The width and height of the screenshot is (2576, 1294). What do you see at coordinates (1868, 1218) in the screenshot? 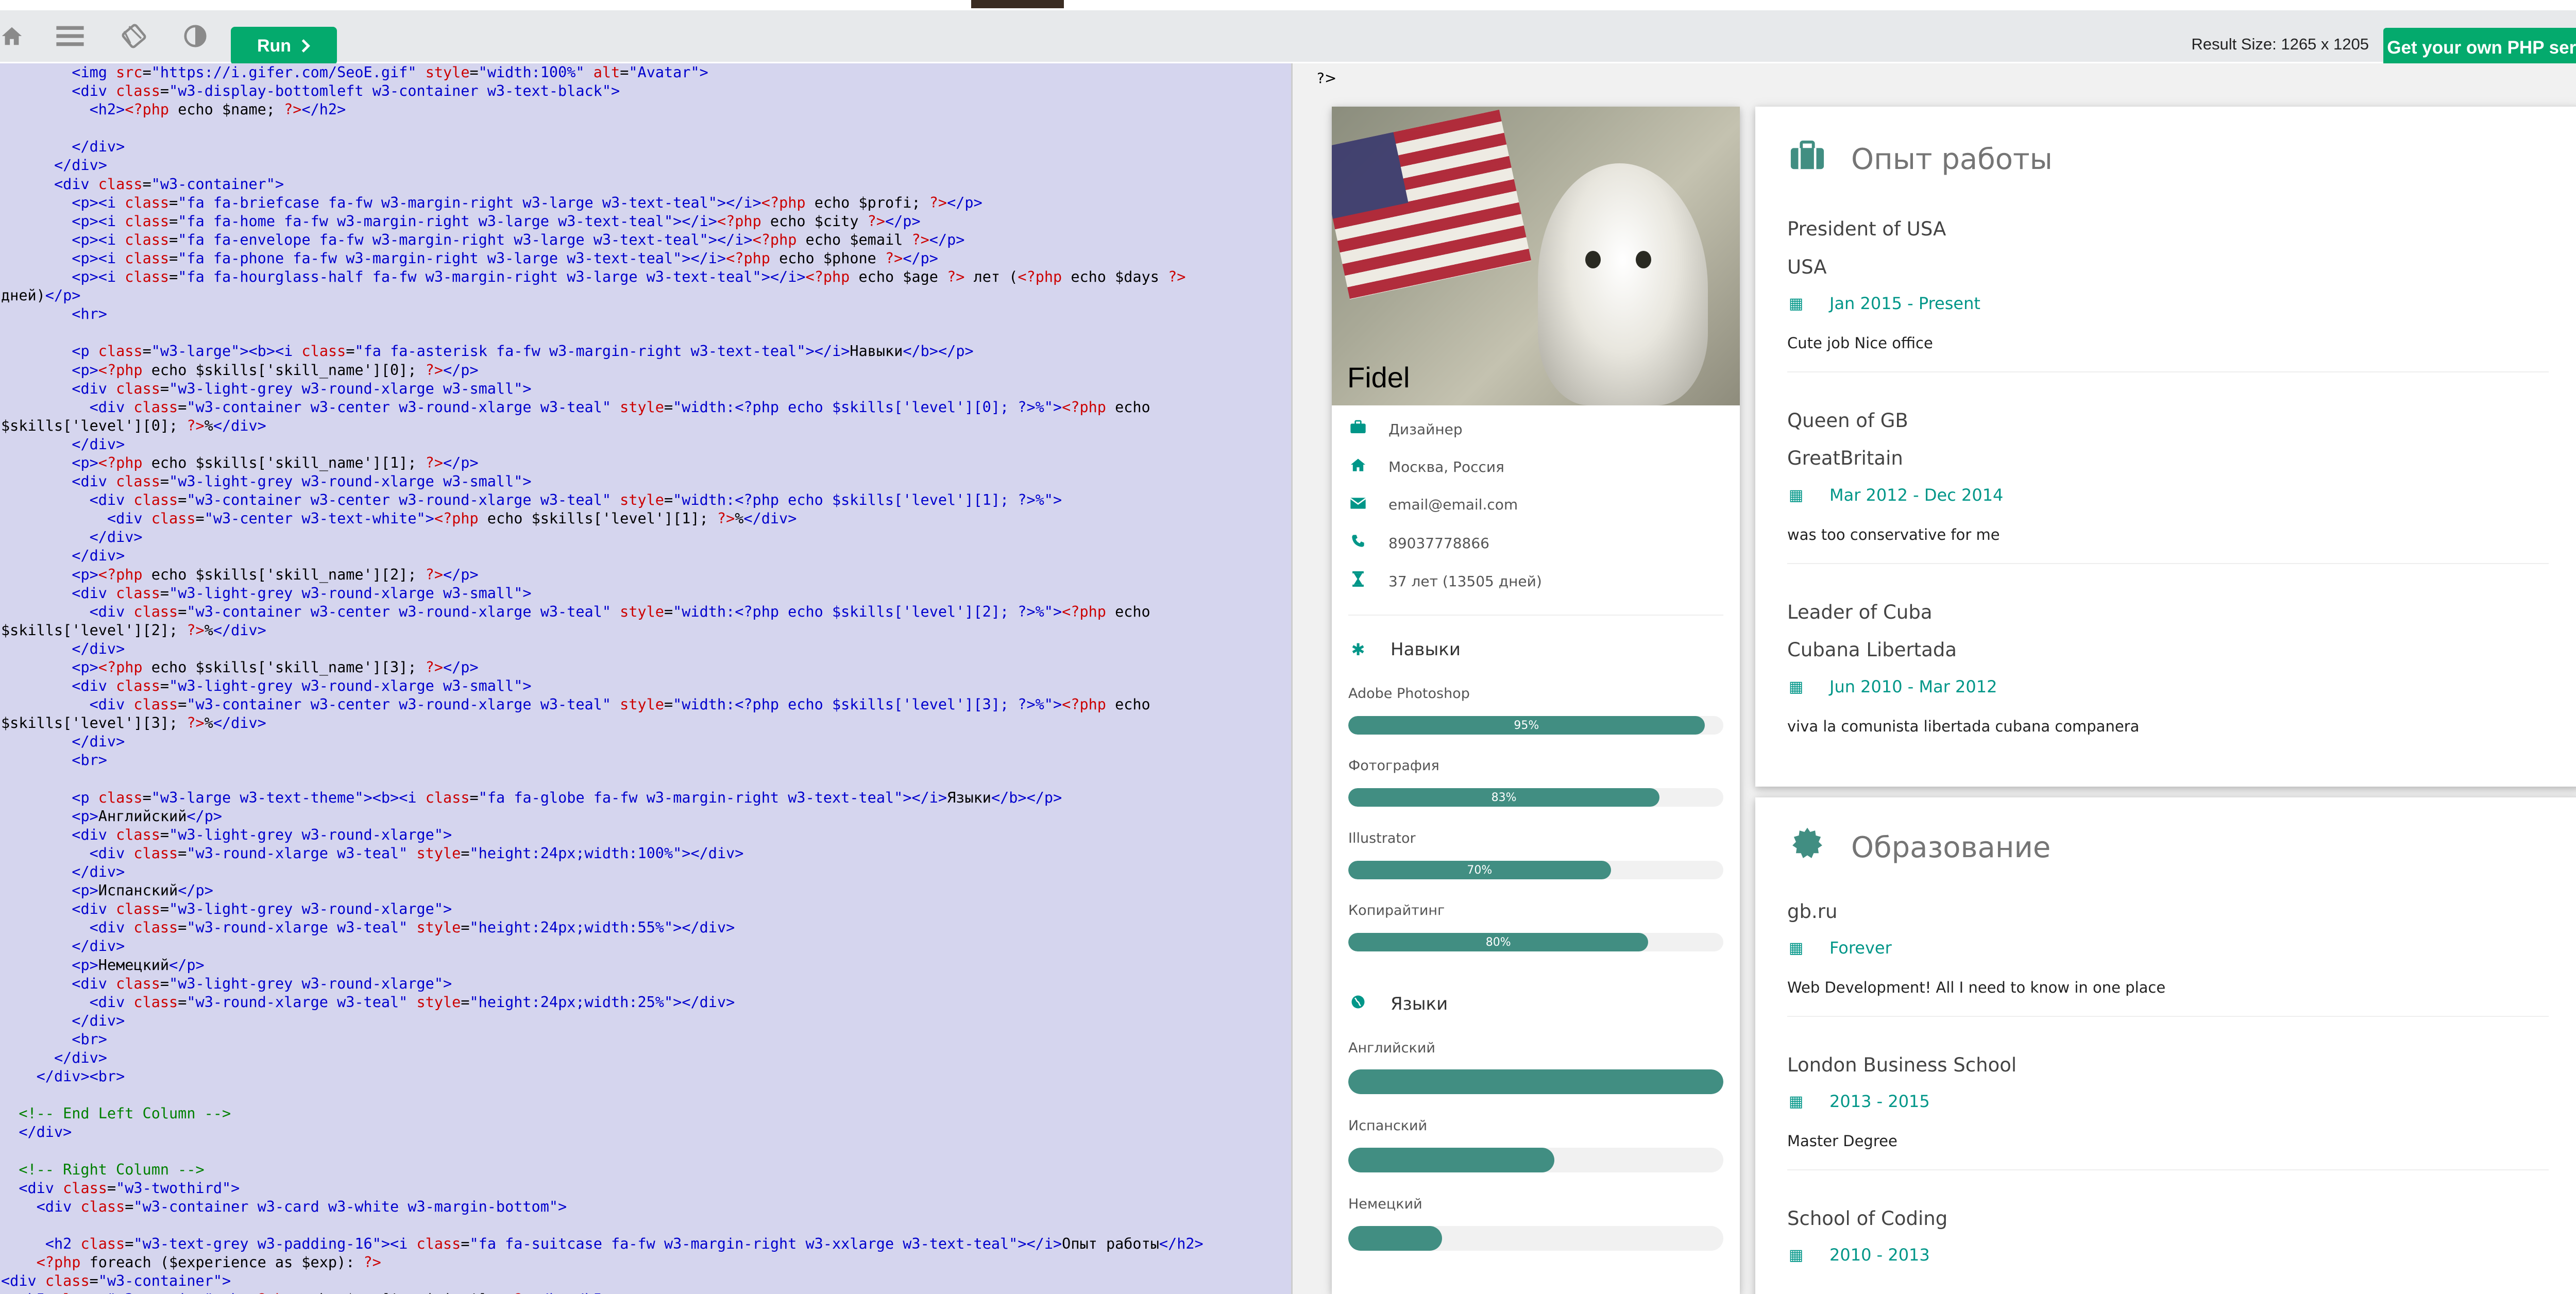
I see `school-name: School of Coding` at bounding box center [1868, 1218].